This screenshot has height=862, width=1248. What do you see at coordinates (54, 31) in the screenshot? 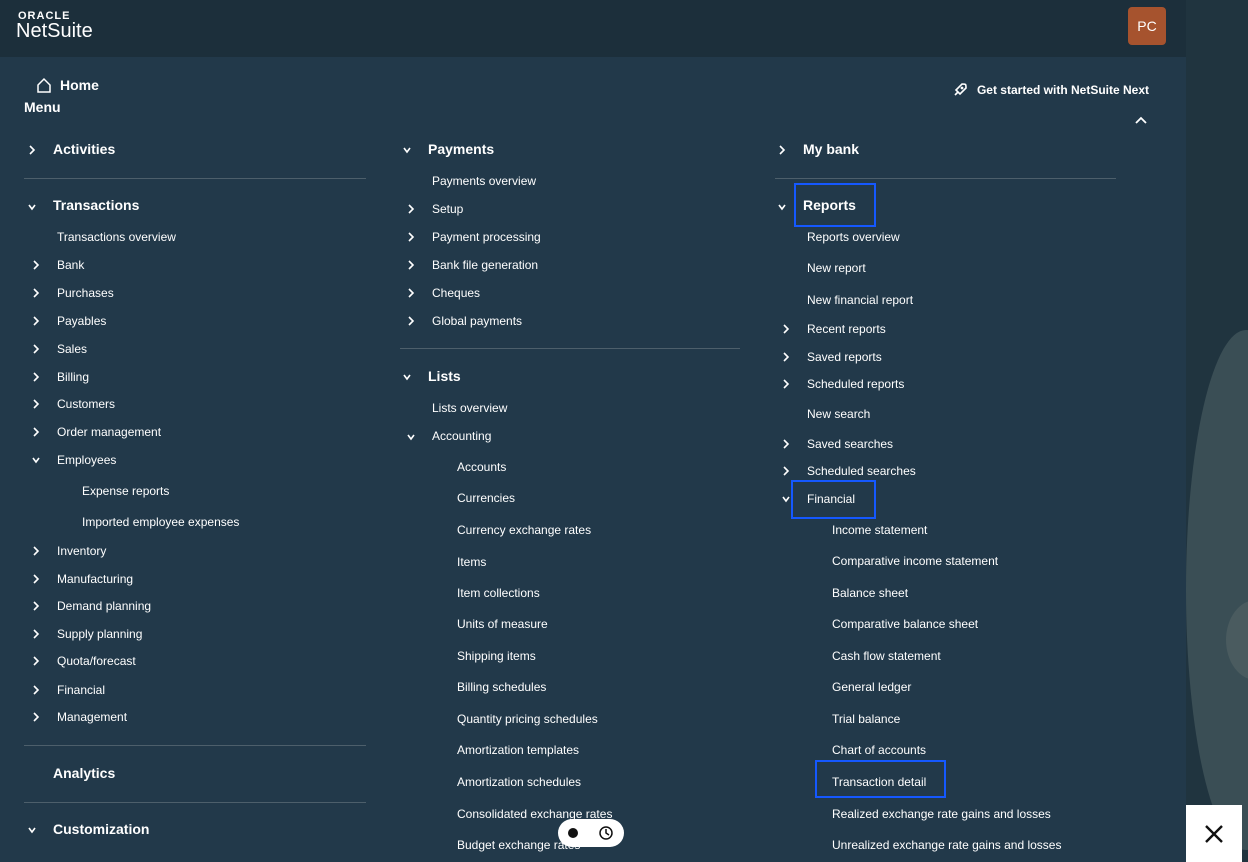
I see `netsuite-logo: NetSuite` at bounding box center [54, 31].